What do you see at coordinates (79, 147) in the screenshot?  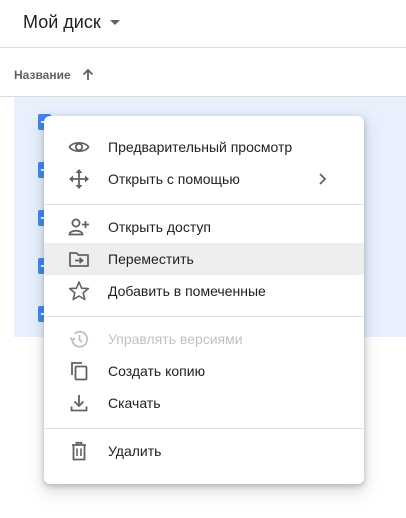 I see `eye-icon` at bounding box center [79, 147].